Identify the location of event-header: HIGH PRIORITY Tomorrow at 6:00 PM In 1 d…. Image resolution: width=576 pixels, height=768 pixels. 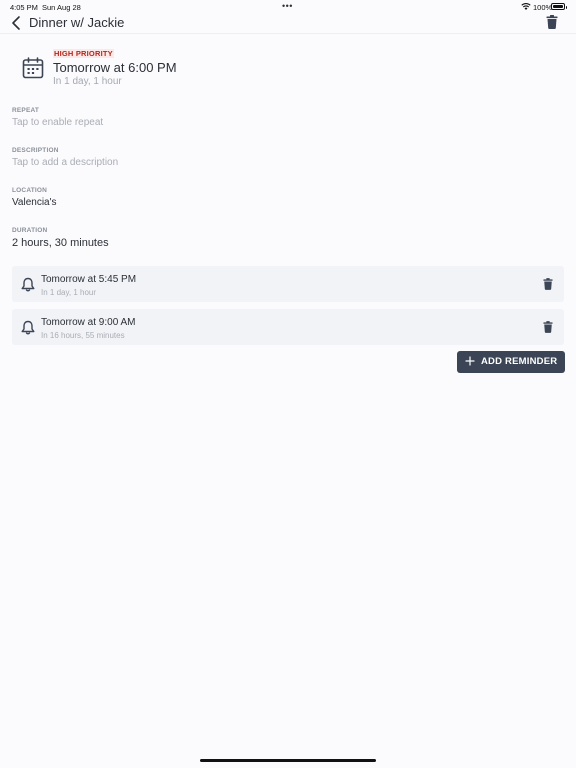
(282, 70).